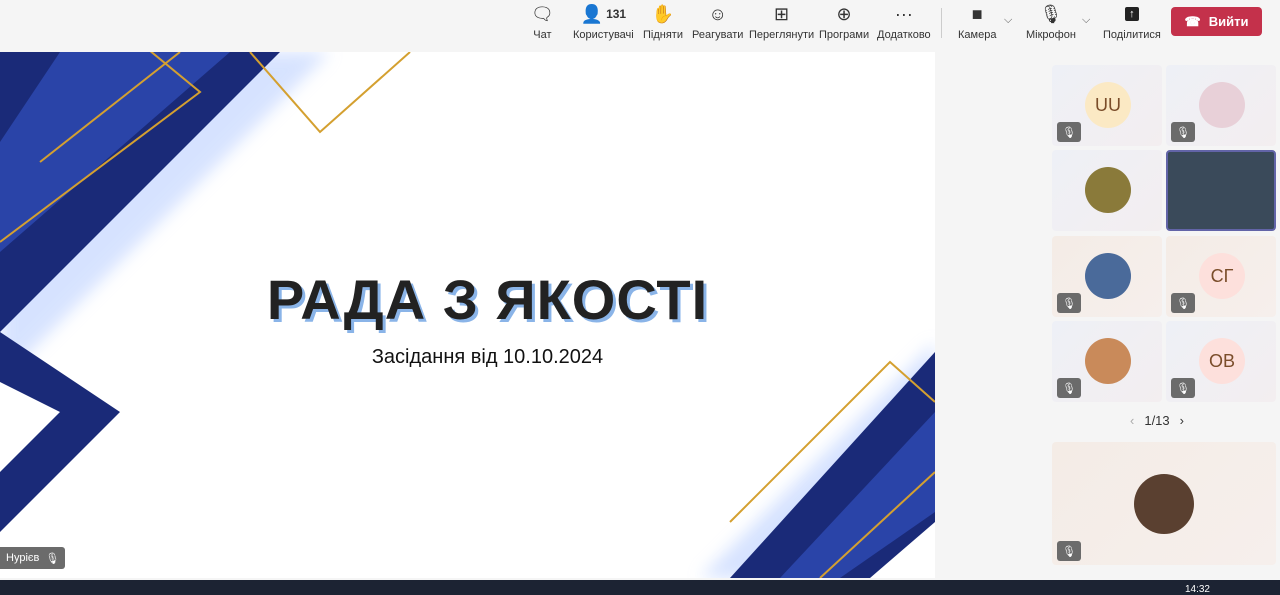 Image resolution: width=1280 pixels, height=595 pixels. Describe the element at coordinates (977, 13) in the screenshot. I see `camera-off-icon: ■` at that location.